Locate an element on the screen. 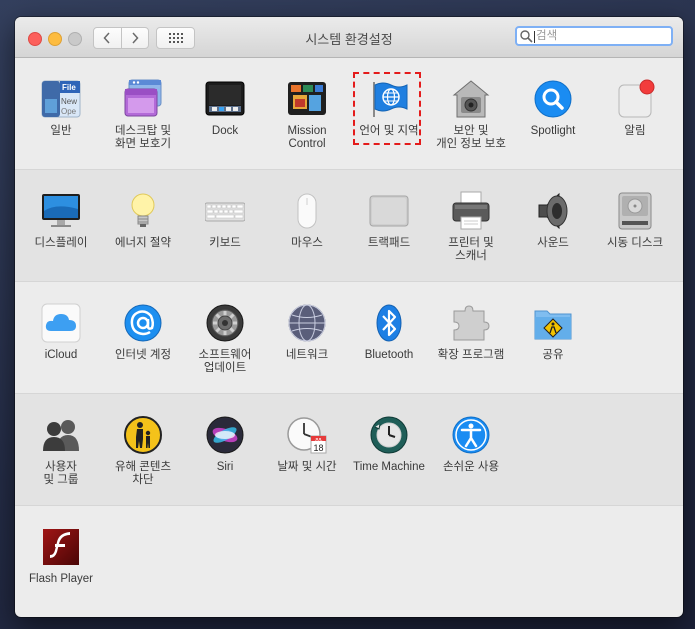 The width and height of the screenshot is (695, 629). svg-text: JUL is located at coordinates (319, 438).